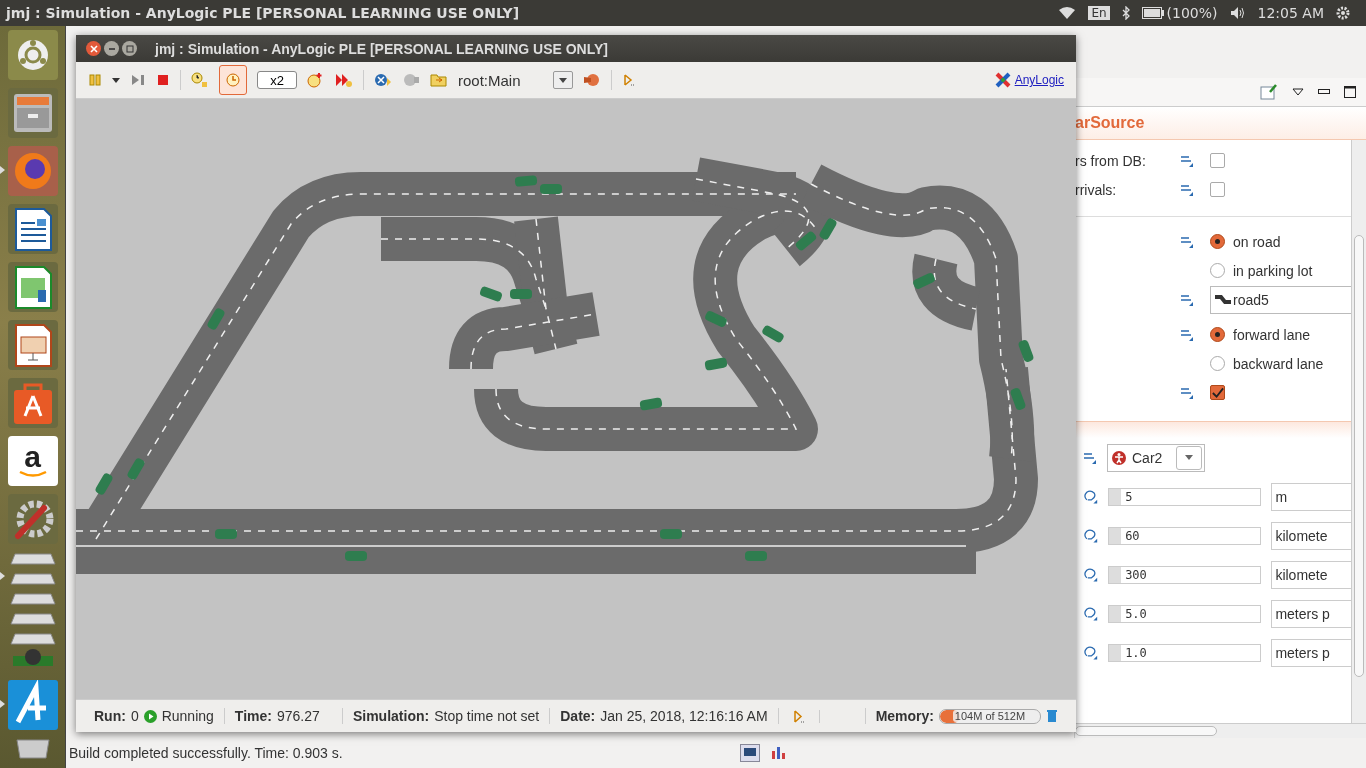 The image size is (1366, 768). What do you see at coordinates (32, 113) in the screenshot?
I see `file-cabinet-icon` at bounding box center [32, 113].